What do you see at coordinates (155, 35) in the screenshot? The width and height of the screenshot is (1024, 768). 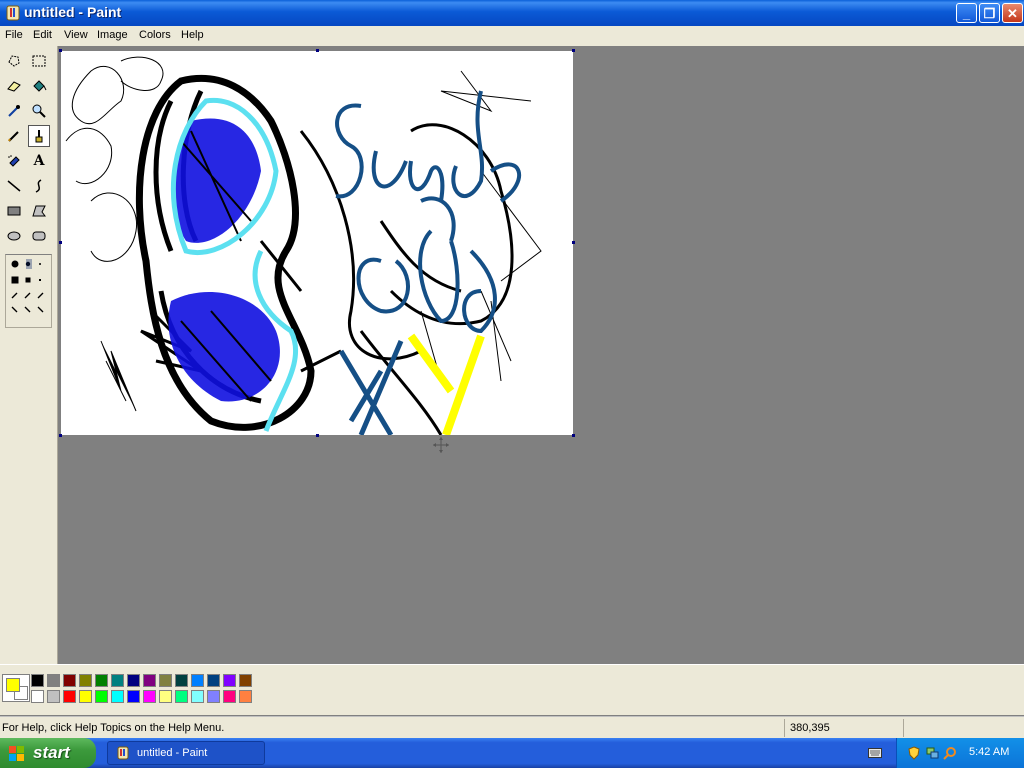 I see `menu-colors: Colors` at bounding box center [155, 35].